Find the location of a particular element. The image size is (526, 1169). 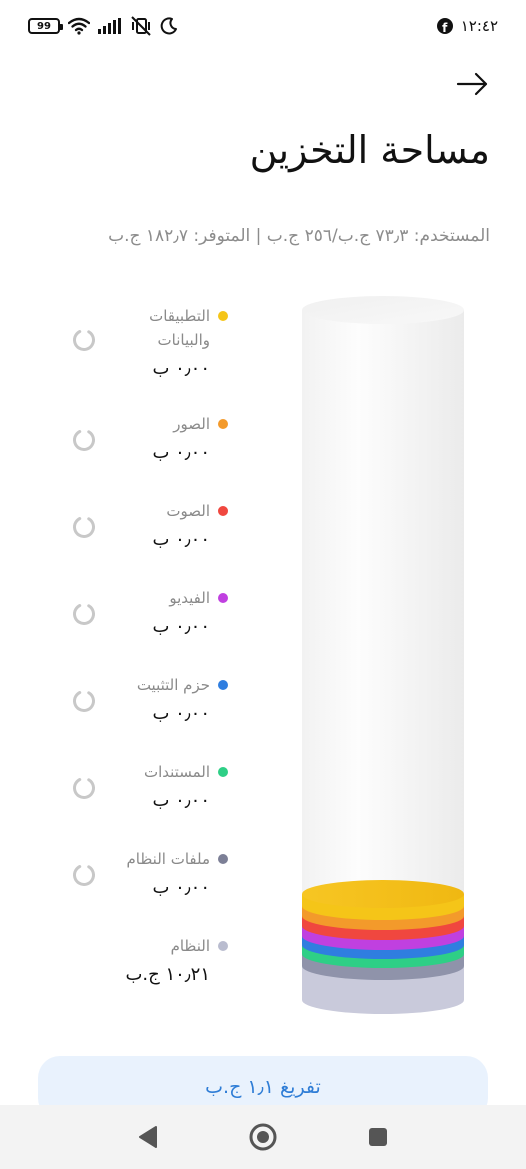

back-button is located at coordinates (472, 84).